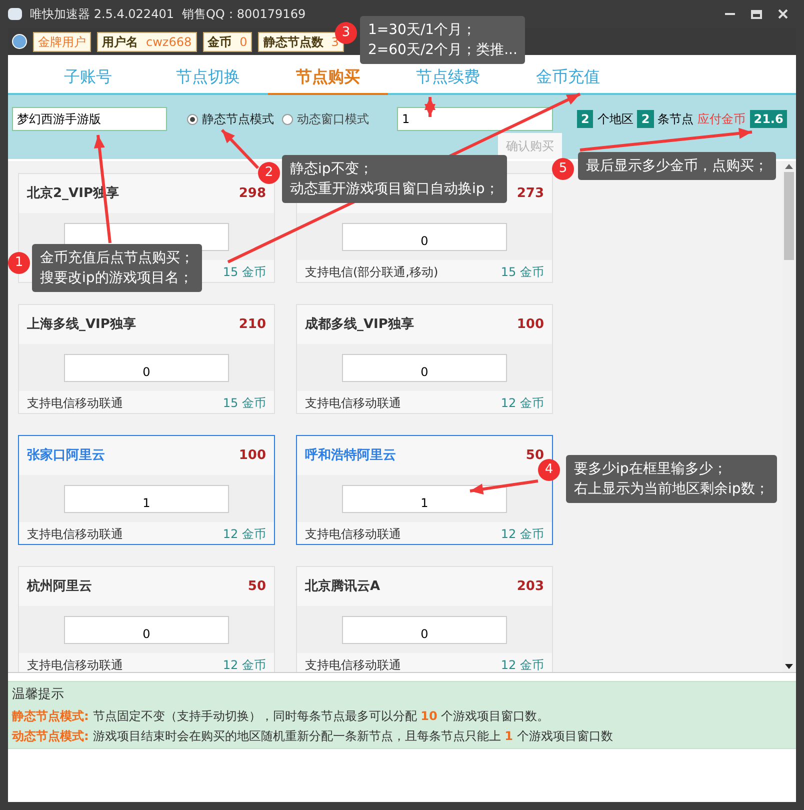 The height and width of the screenshot is (810, 804). What do you see at coordinates (530, 193) in the screenshot?
I see `node-stock: 273` at bounding box center [530, 193].